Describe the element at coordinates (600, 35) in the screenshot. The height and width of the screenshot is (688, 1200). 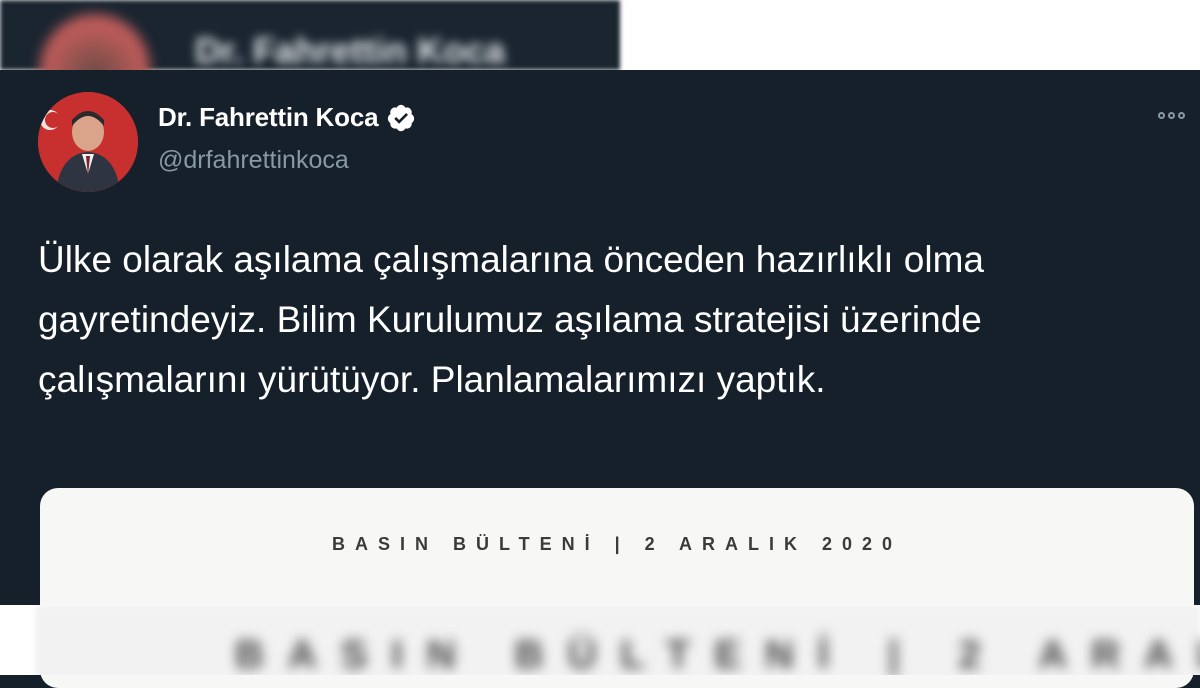
I see `blurred-top-strip: Dr. Fahrettin Koca` at that location.